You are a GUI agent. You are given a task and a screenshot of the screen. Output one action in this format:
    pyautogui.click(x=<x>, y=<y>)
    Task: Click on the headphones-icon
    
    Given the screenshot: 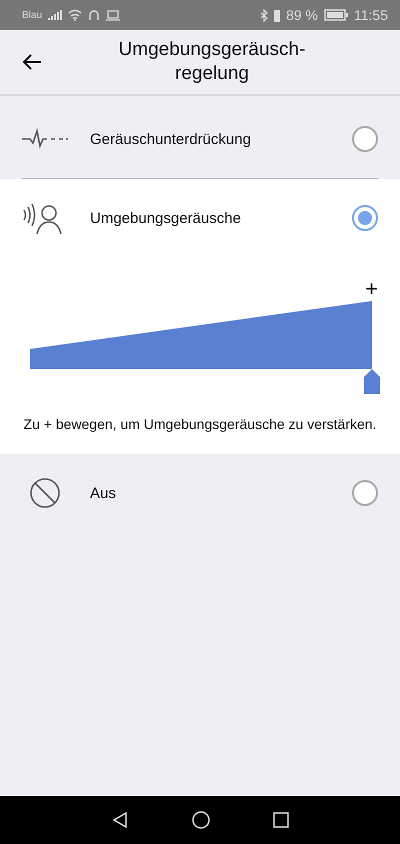 What is the action you would take?
    pyautogui.click(x=94, y=15)
    